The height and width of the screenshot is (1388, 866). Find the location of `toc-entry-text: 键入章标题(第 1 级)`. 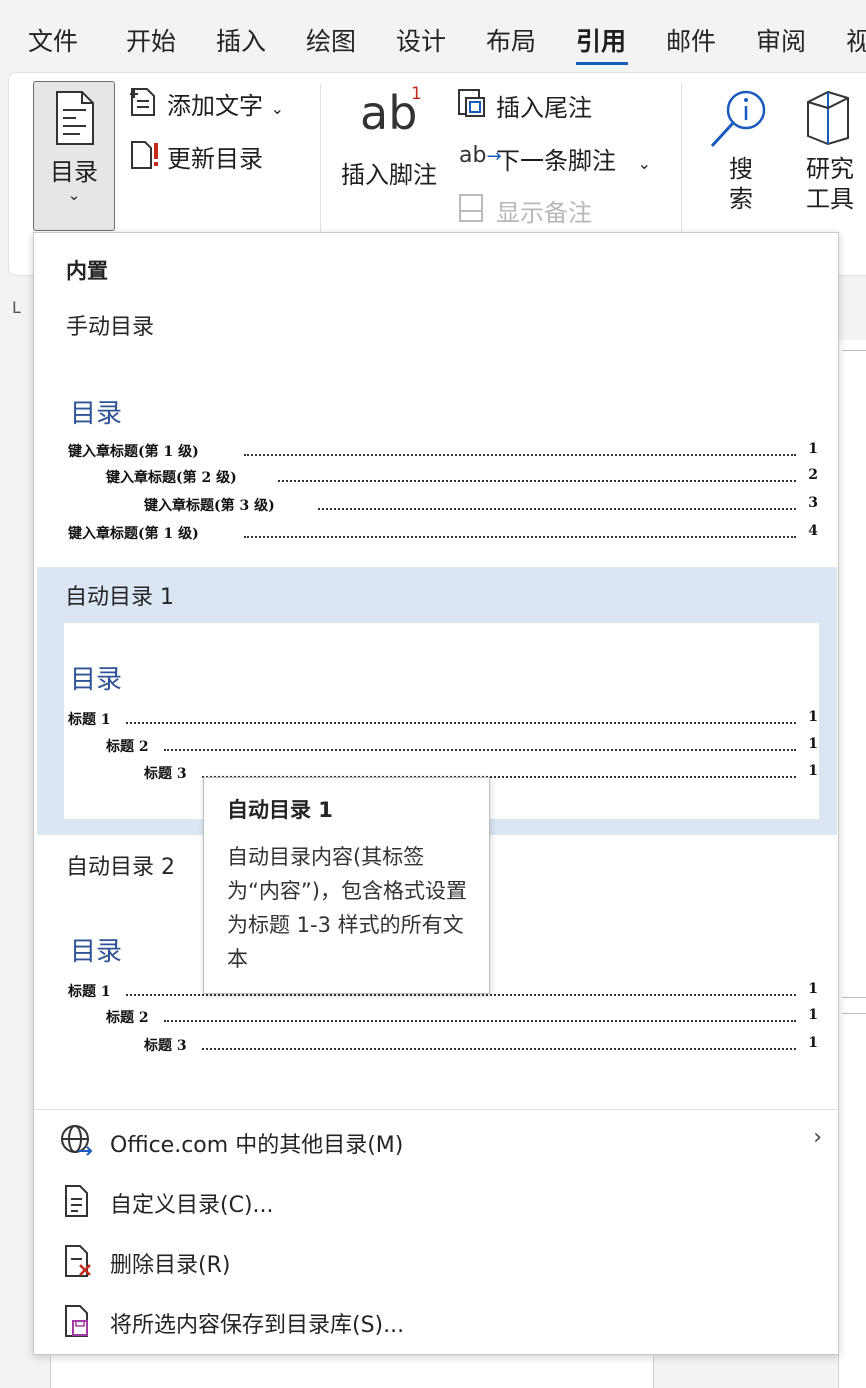

toc-entry-text: 键入章标题(第 1 级) is located at coordinates (133, 452).